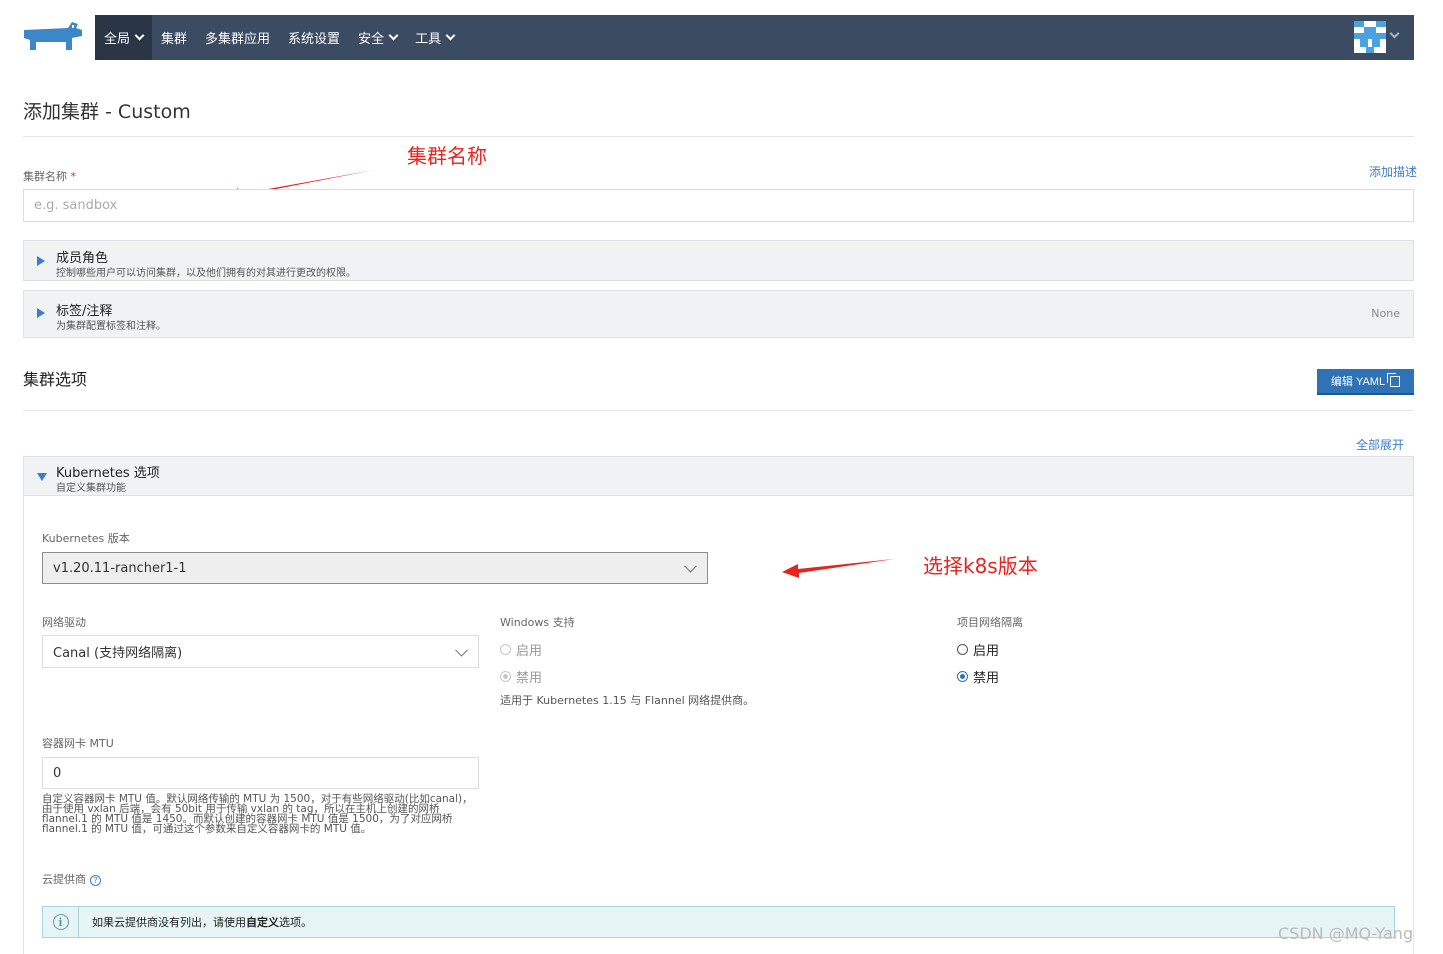 The width and height of the screenshot is (1443, 954). Describe the element at coordinates (107, 112) in the screenshot. I see `page-title: 添加集群 - Custom` at that location.